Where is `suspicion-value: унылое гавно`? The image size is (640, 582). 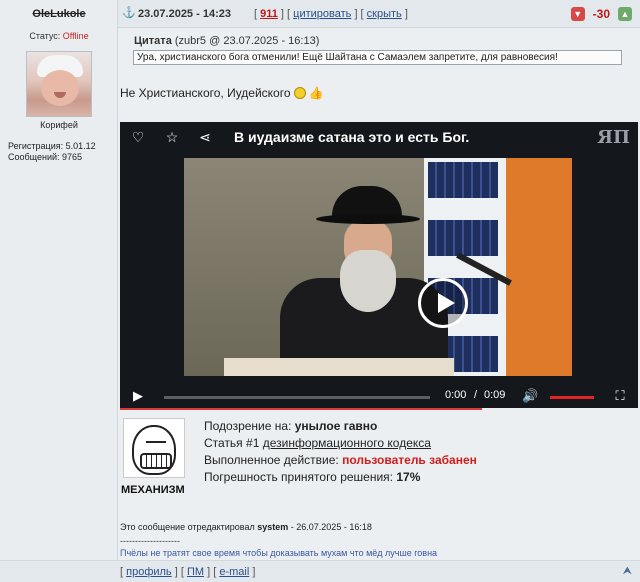
suspicion-value: унылое гавно is located at coordinates (336, 426).